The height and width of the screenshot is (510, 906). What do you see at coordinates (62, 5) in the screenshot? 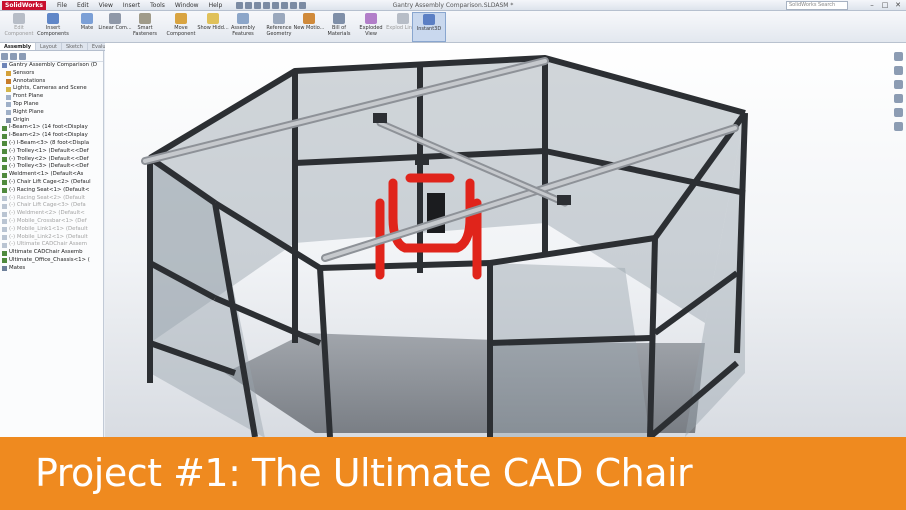
I see `menu-item-file: File` at bounding box center [62, 5].